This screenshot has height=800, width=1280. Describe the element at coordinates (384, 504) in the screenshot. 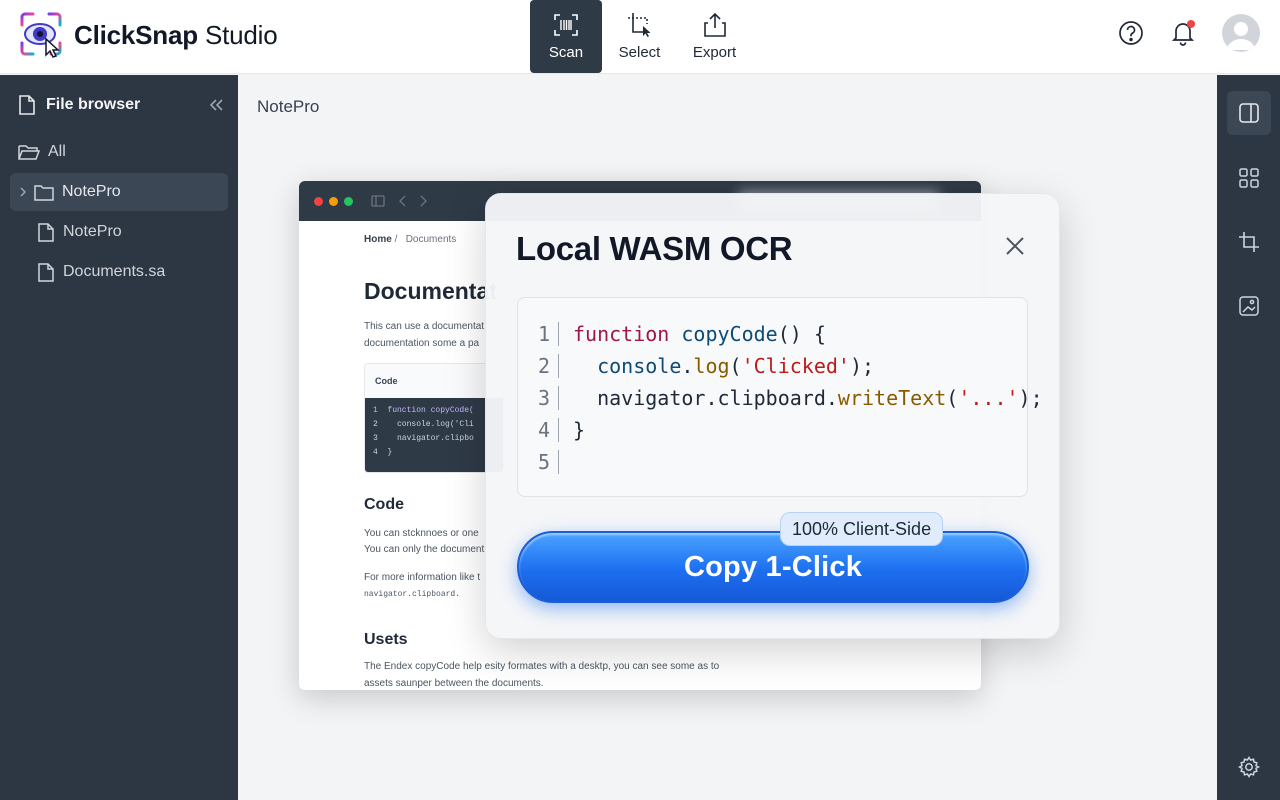

I see `doc-section-heading: Code` at that location.